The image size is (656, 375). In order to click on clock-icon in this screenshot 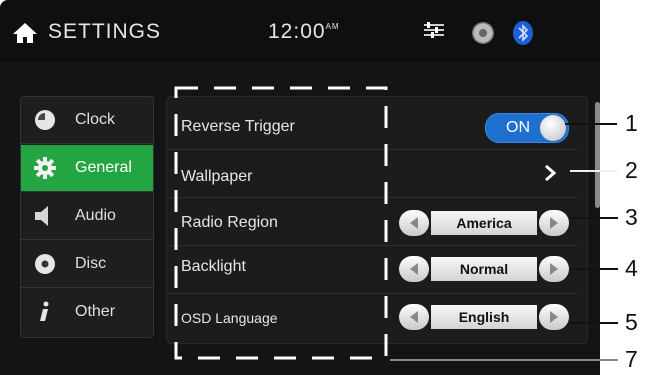, I will do `click(45, 120)`.